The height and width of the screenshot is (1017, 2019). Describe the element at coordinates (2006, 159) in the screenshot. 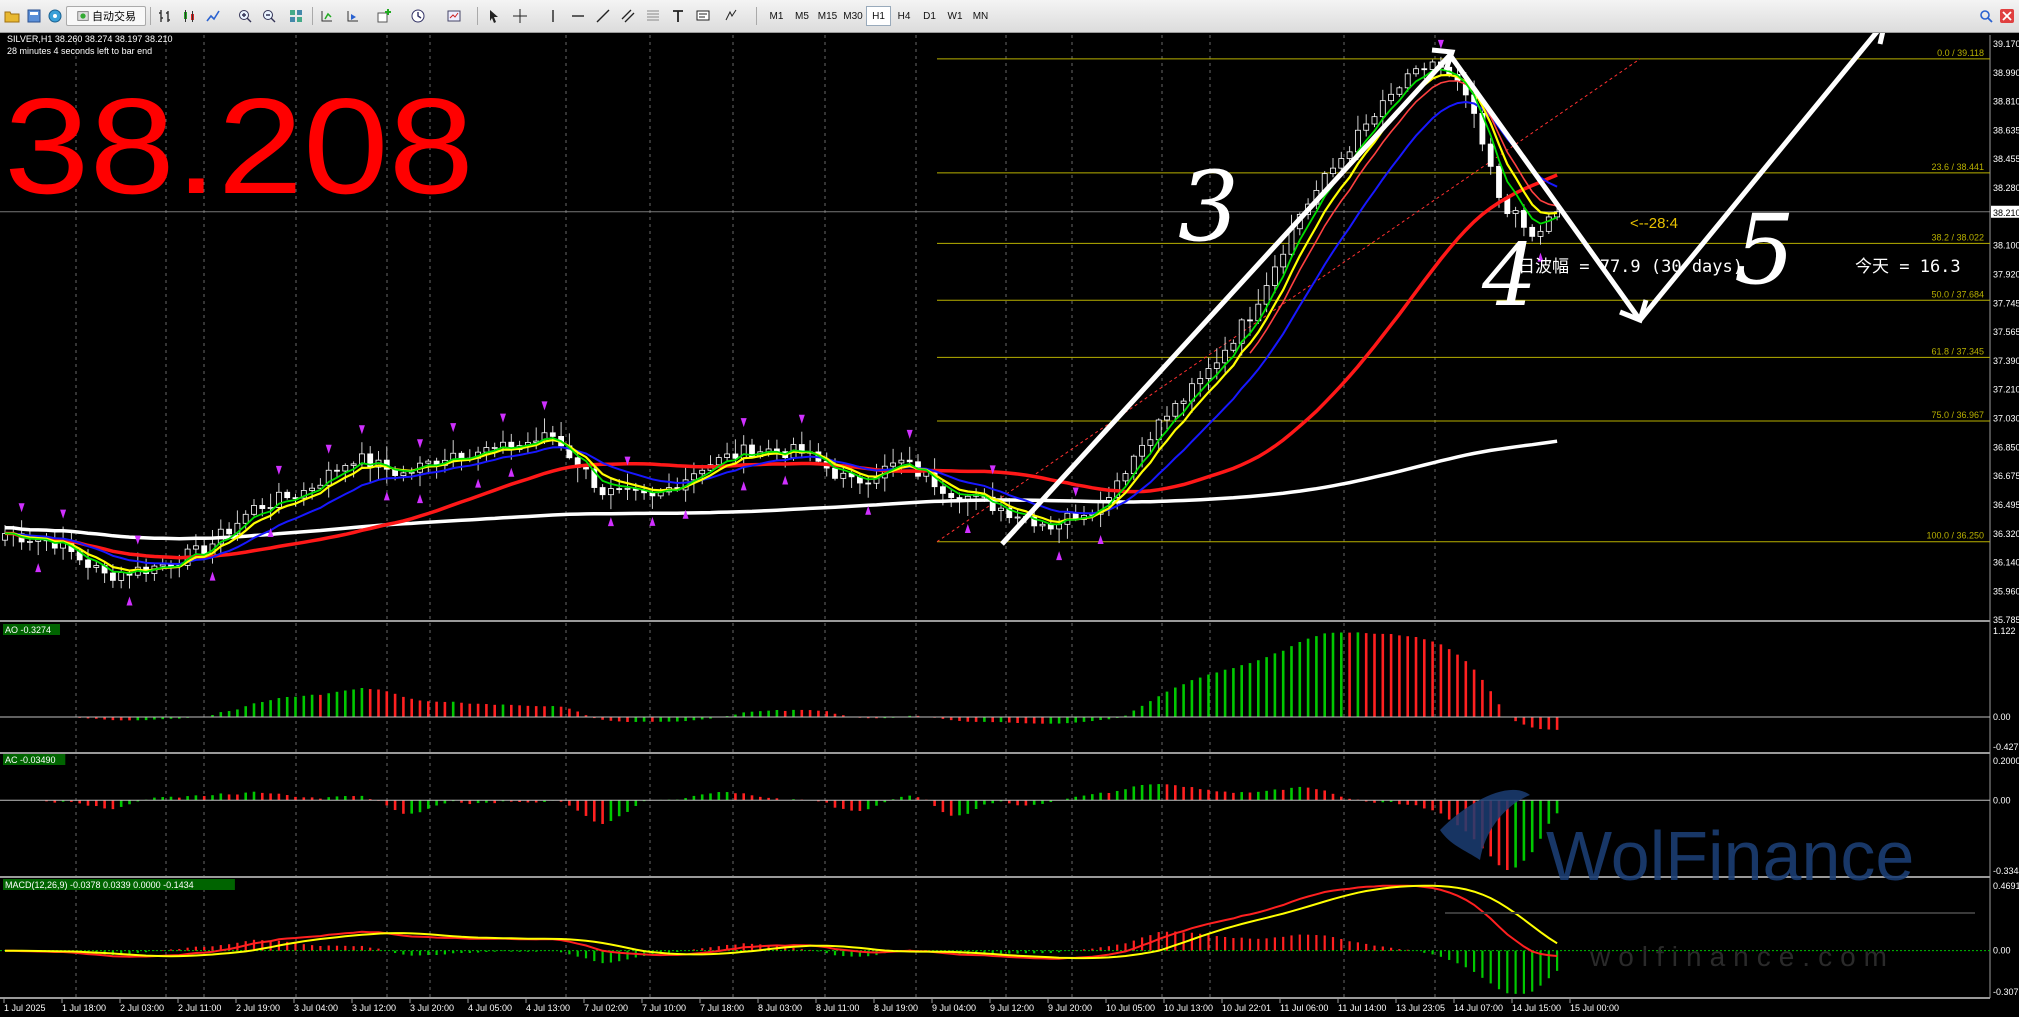

I see `price-tick-label: 38.455` at that location.